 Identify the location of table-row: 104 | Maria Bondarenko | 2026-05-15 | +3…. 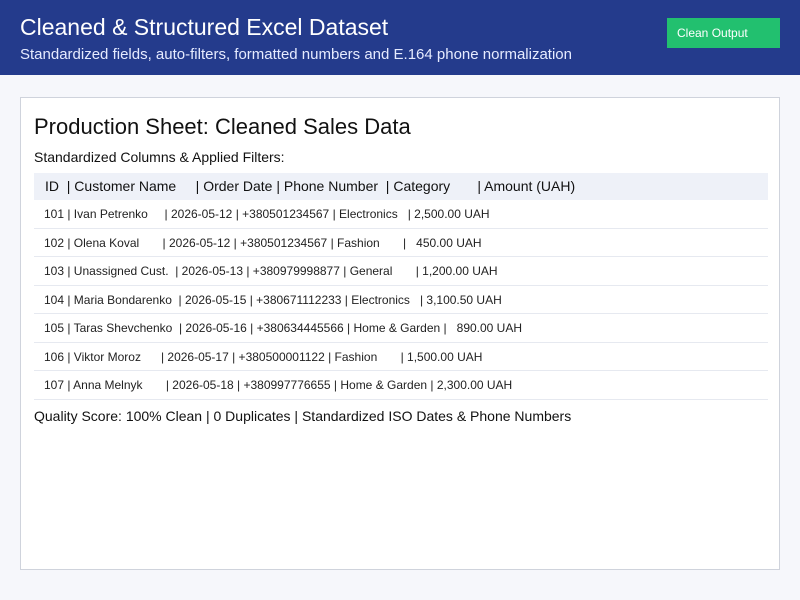
(401, 300).